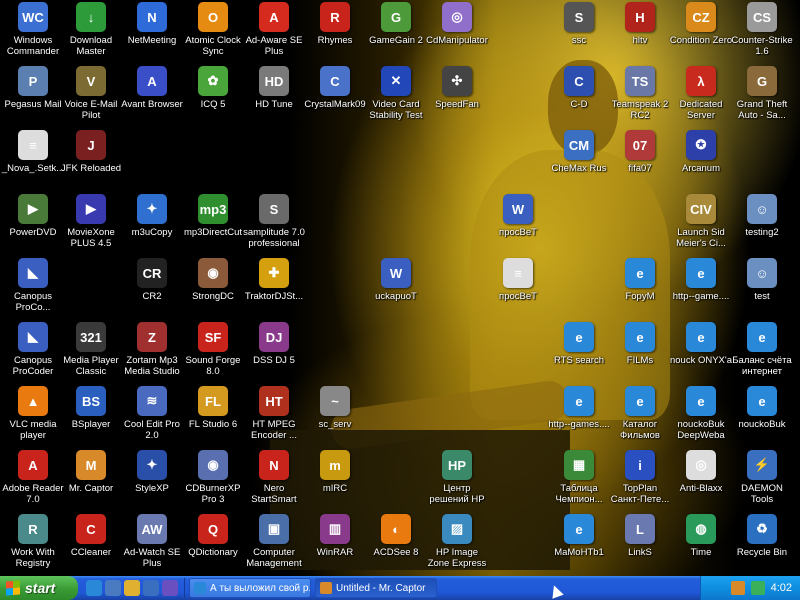 Image resolution: width=800 pixels, height=600 pixels. I want to click on desktop-icon: Sssc, so click(579, 24).